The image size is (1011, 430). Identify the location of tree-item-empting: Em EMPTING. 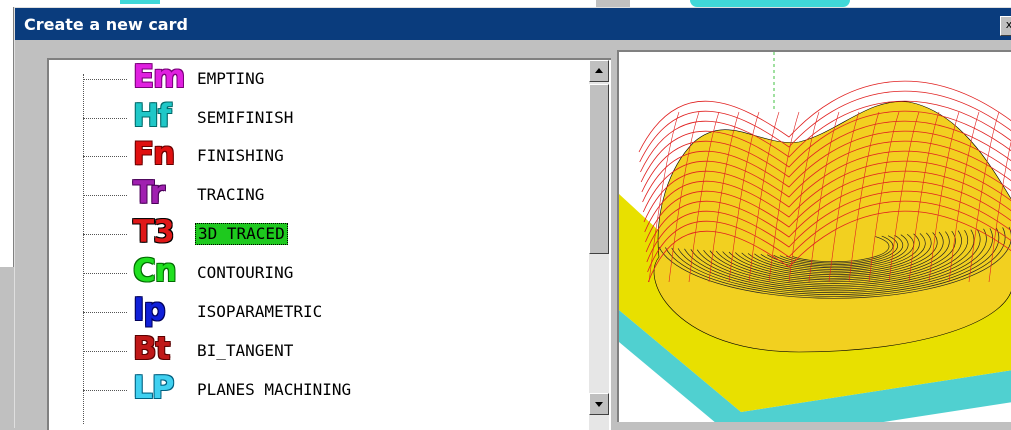
(333, 78).